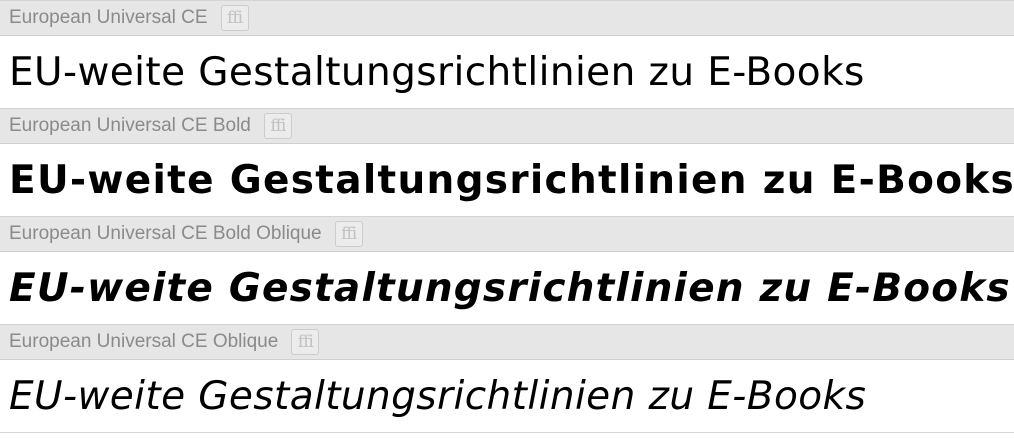 The width and height of the screenshot is (1014, 438). Describe the element at coordinates (165, 233) in the screenshot. I see `font-name: European Universal CE Bold Oblique` at that location.